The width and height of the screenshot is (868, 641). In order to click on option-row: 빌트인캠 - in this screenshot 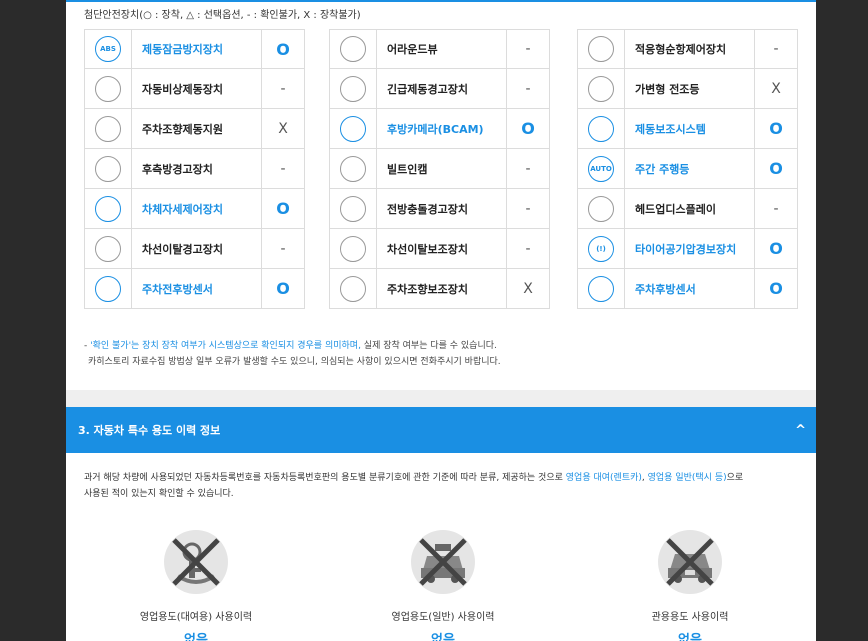, I will do `click(439, 169)`.